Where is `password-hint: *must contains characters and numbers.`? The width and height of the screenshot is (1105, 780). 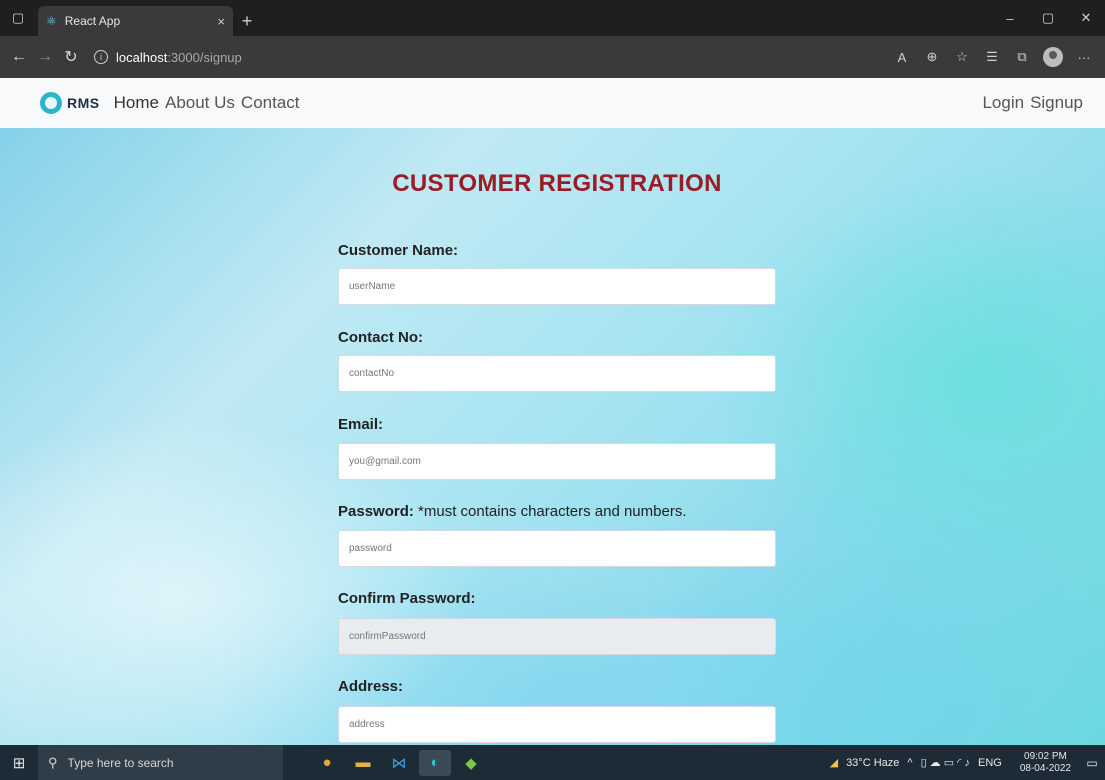 password-hint: *must contains characters and numbers. is located at coordinates (552, 511).